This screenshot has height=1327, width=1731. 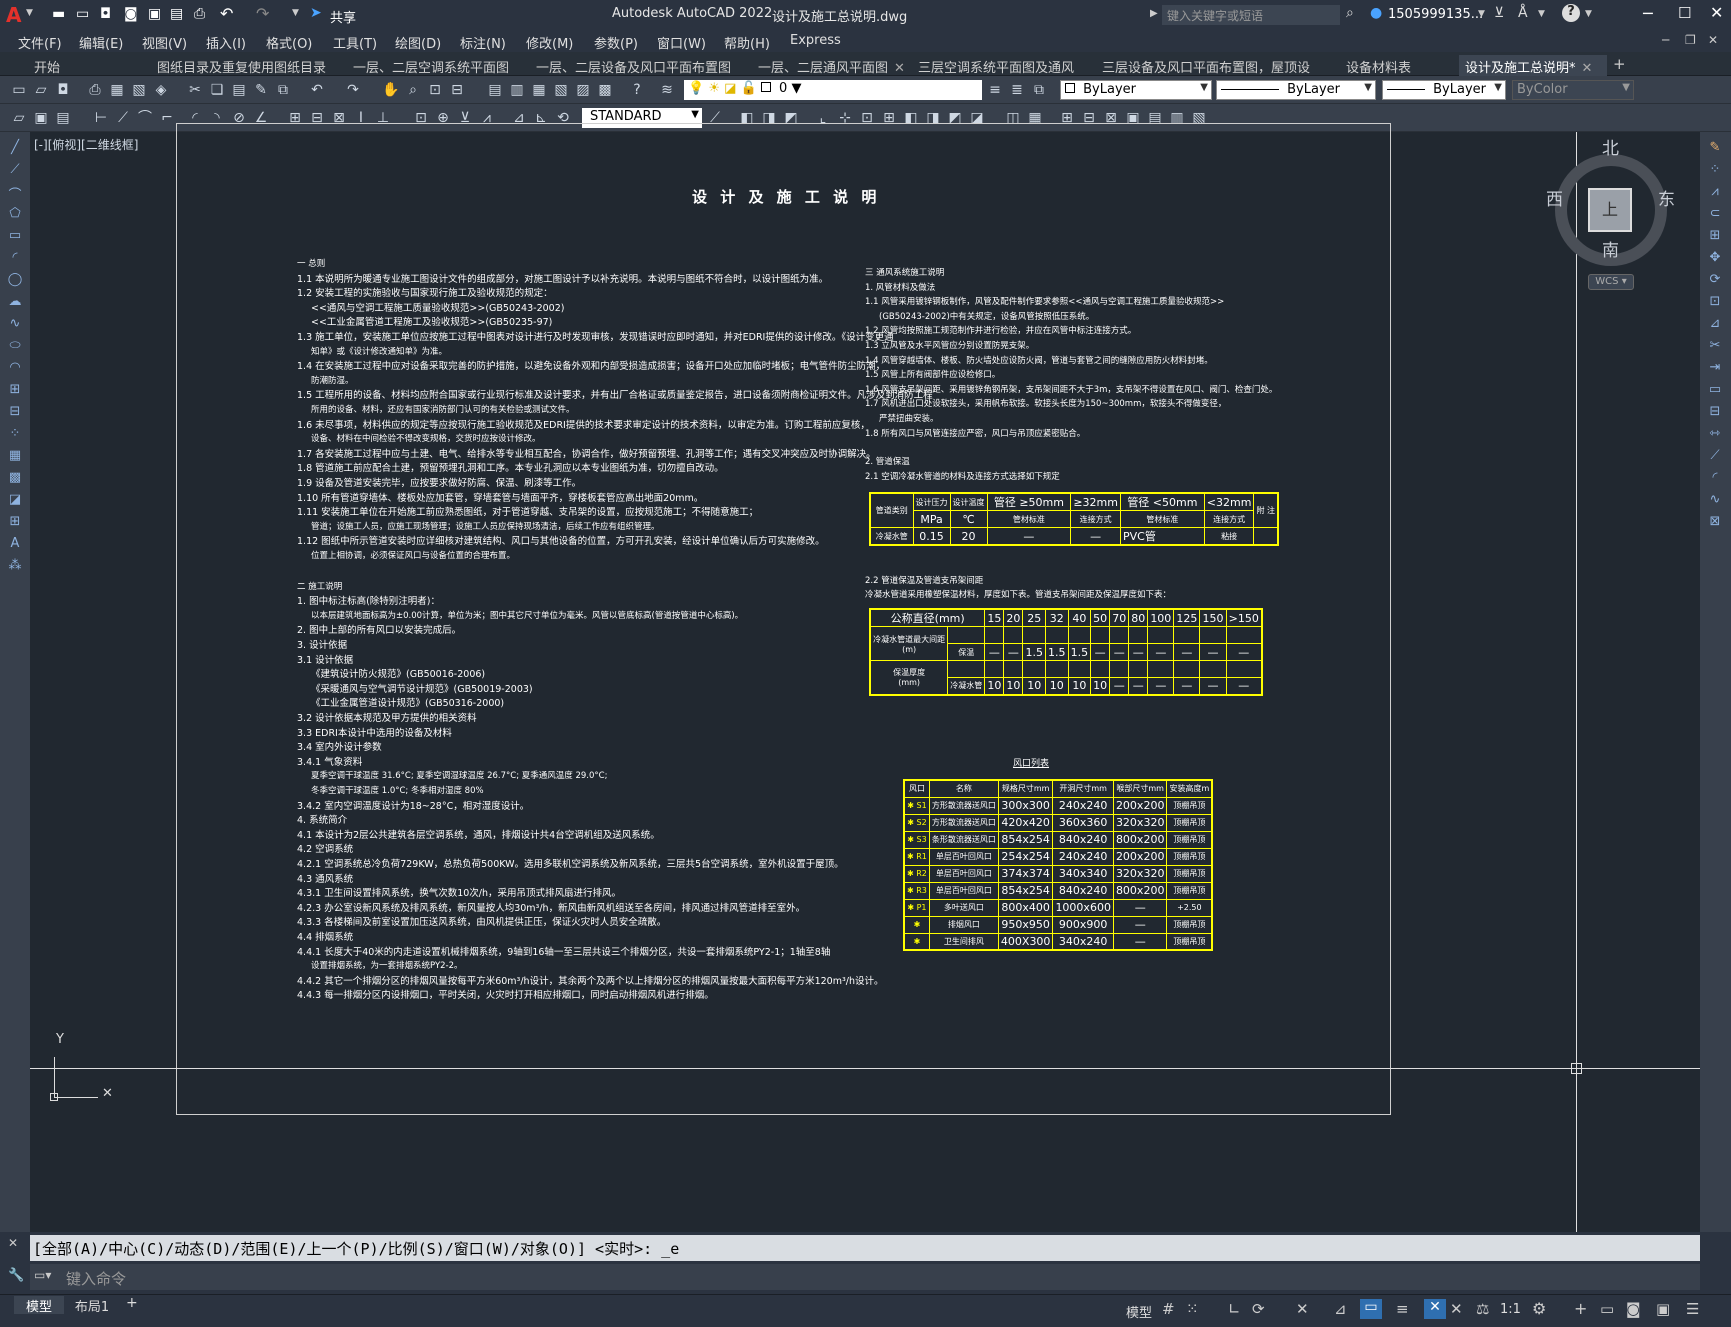 What do you see at coordinates (1610, 248) in the screenshot?
I see `viewcube-south: 南` at bounding box center [1610, 248].